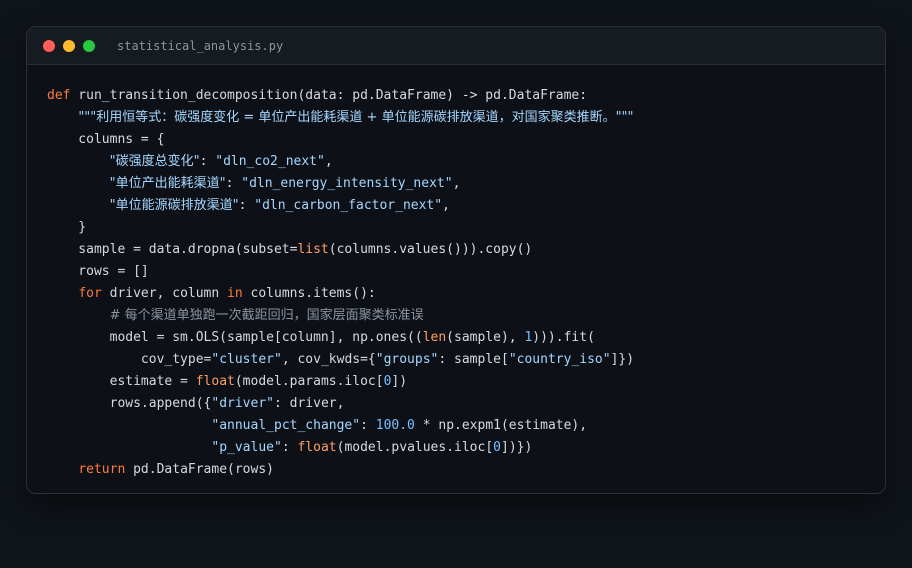 Image resolution: width=912 pixels, height=568 pixels. What do you see at coordinates (309, 403) in the screenshot?
I see `code-text: : driver,` at bounding box center [309, 403].